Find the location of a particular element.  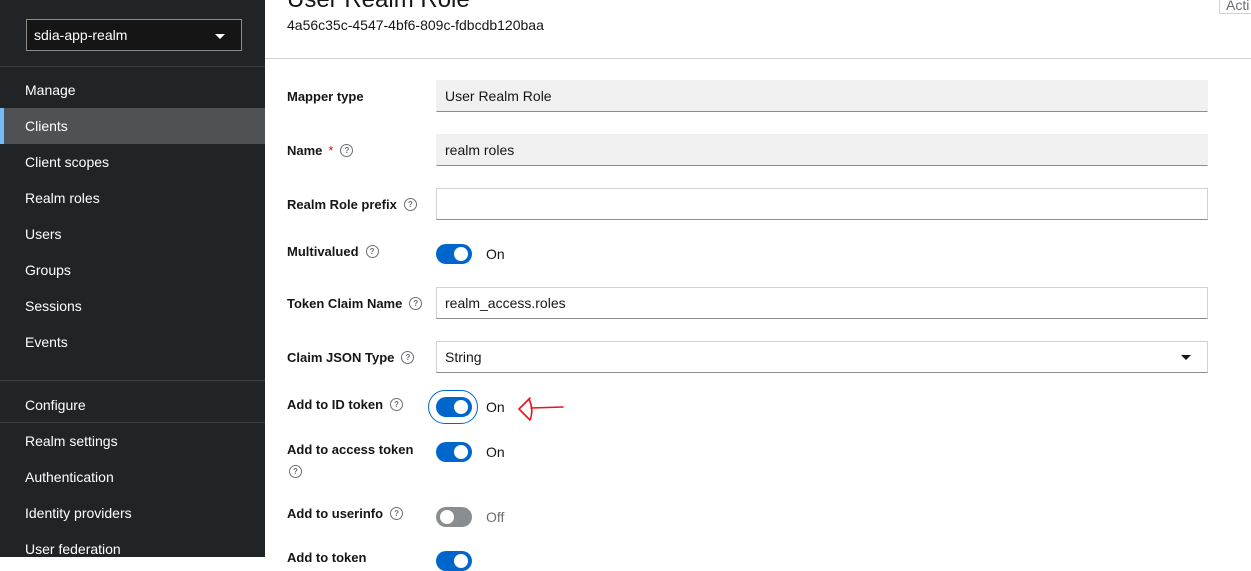

action-dropdown-button: Acti is located at coordinates (1235, 7).